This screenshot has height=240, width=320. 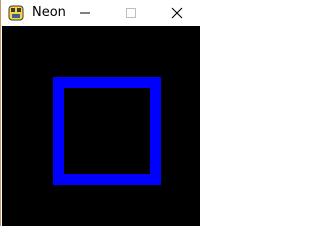 I want to click on minimize-icon, so click(x=85, y=13).